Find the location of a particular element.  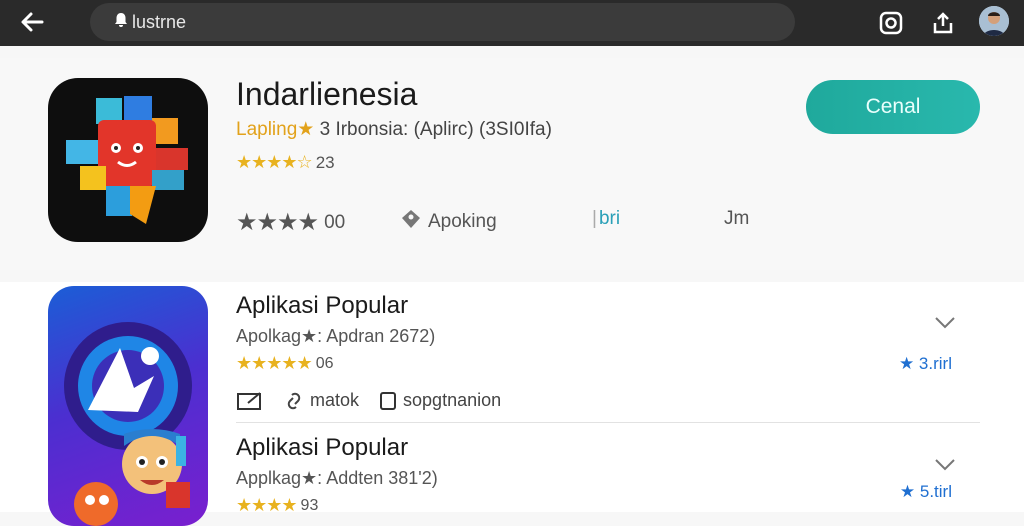

link-action: matok is located at coordinates (321, 400).